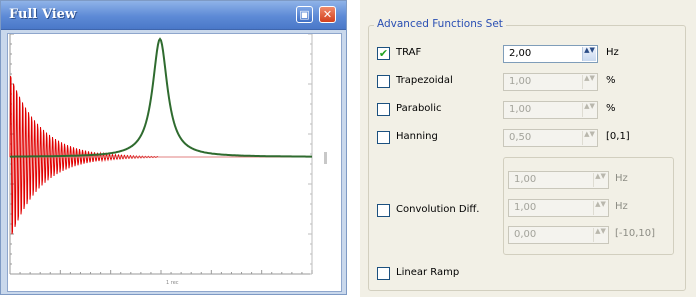  What do you see at coordinates (173, 15) in the screenshot?
I see `full-view-titlebar: Full View ▣ ✕` at bounding box center [173, 15].